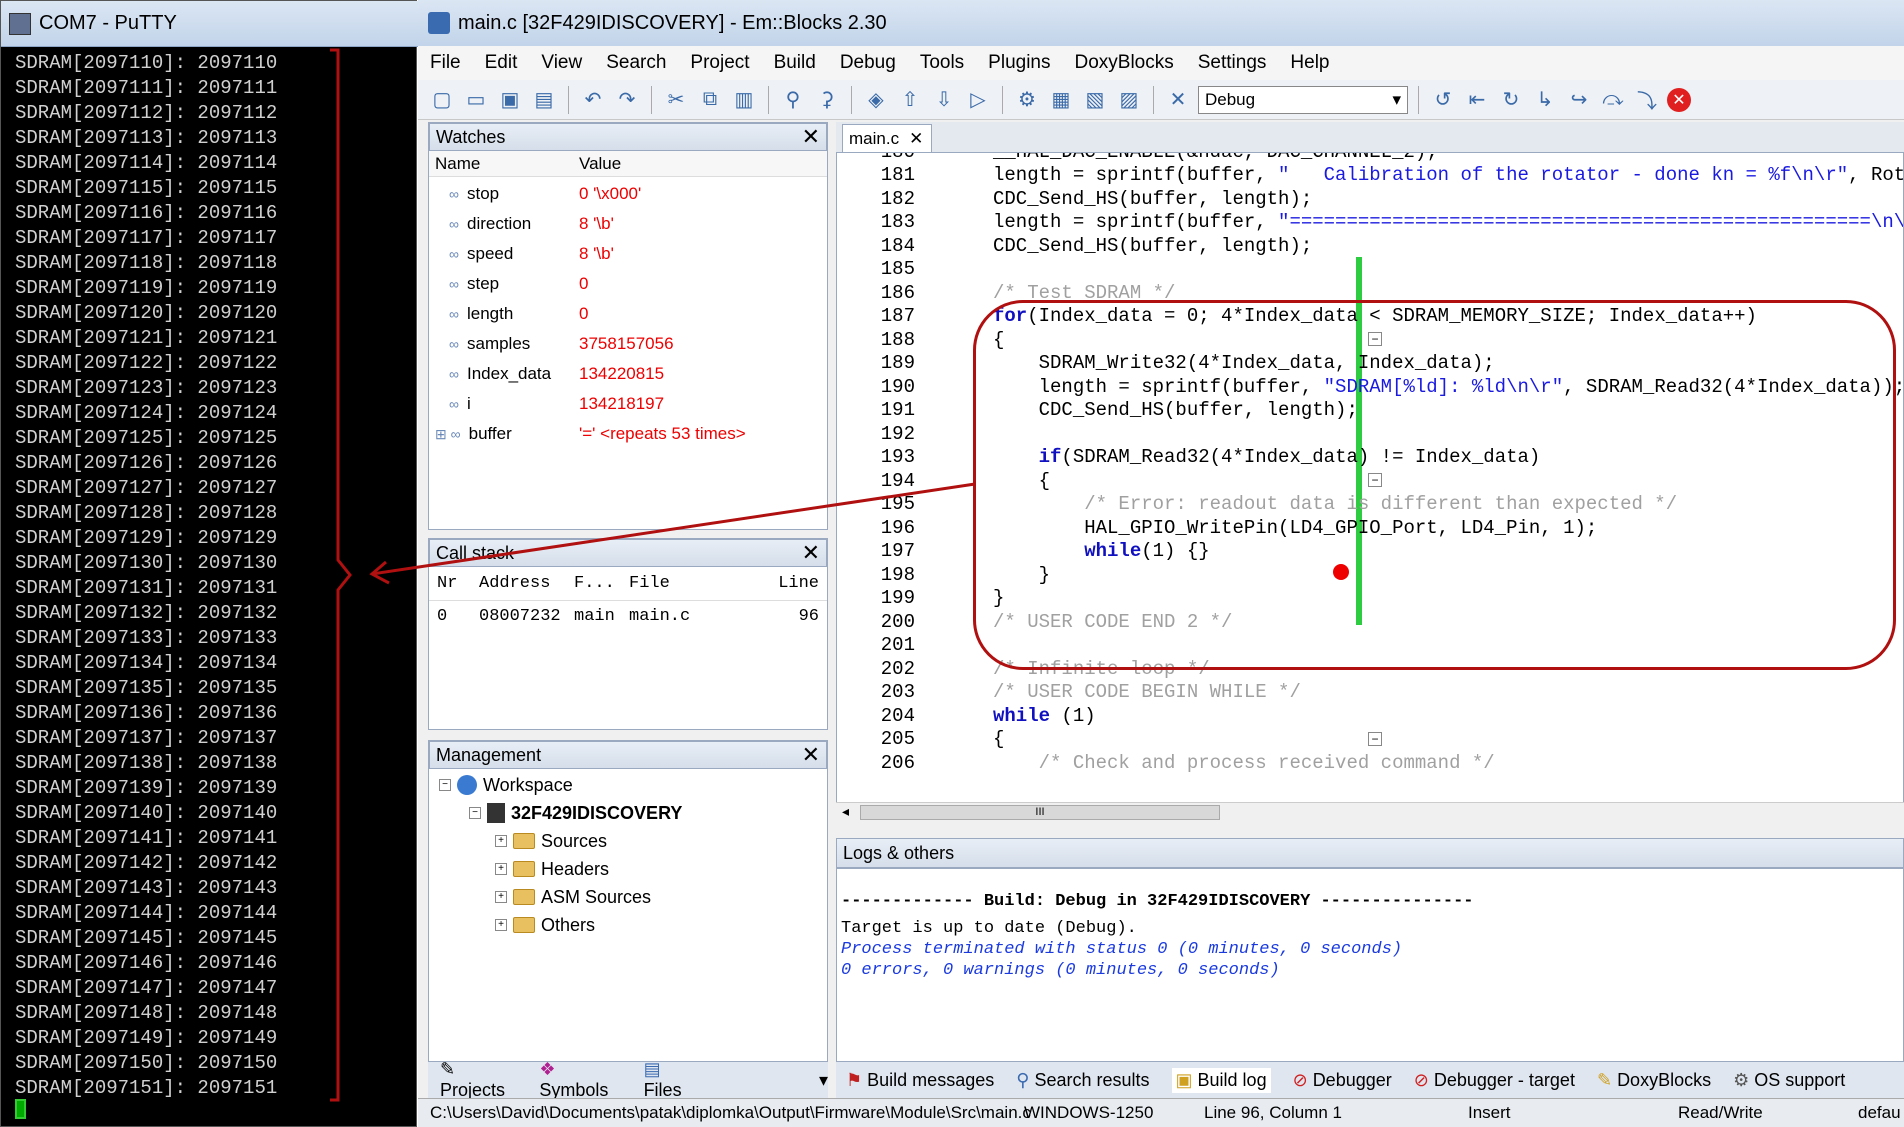 The height and width of the screenshot is (1127, 1904). What do you see at coordinates (673, 529) in the screenshot?
I see `annotation-arrow-line` at bounding box center [673, 529].